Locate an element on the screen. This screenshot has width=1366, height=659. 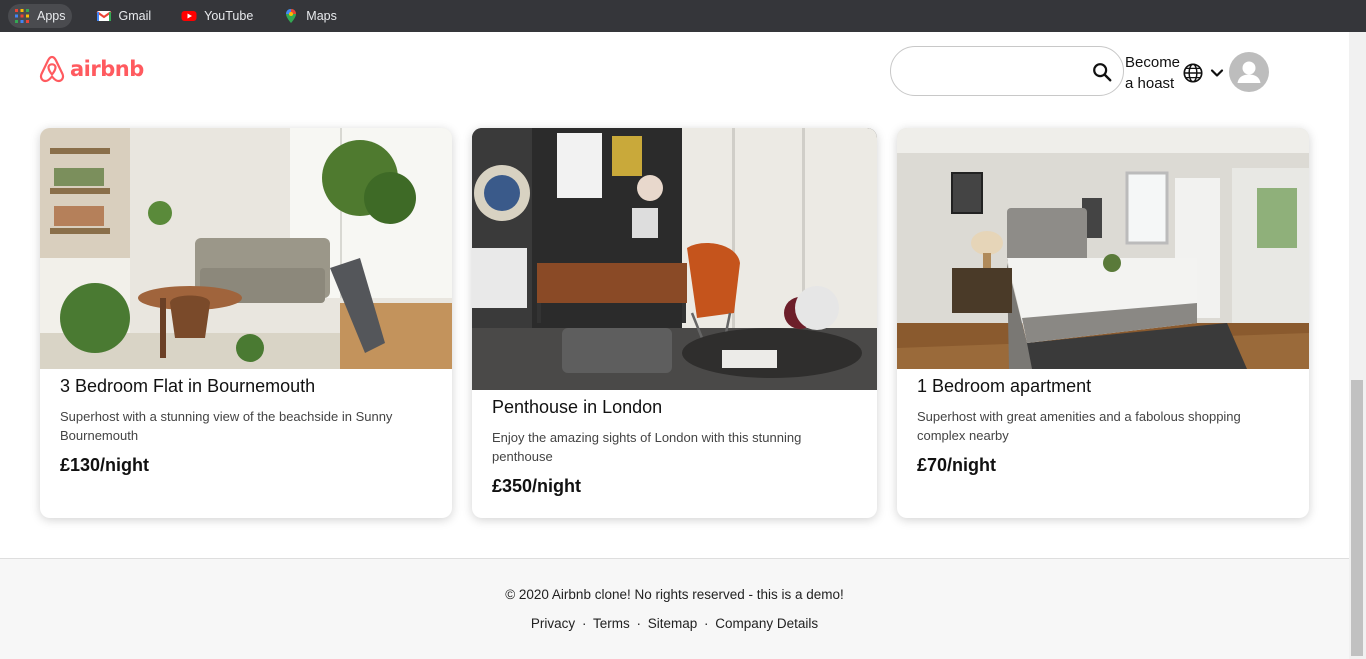
become-host-line1: Become is located at coordinates (1153, 62).